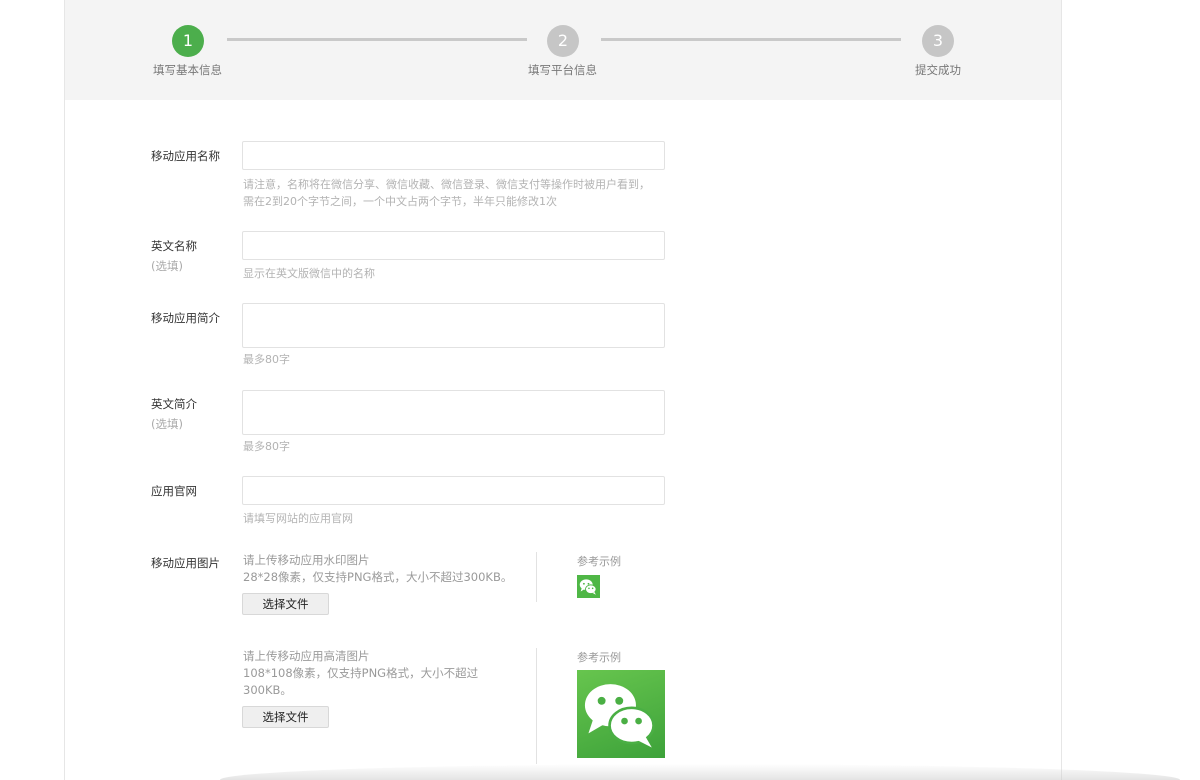  What do you see at coordinates (267, 690) in the screenshot?
I see `hd-upload-desc-line2: 300KB。` at bounding box center [267, 690].